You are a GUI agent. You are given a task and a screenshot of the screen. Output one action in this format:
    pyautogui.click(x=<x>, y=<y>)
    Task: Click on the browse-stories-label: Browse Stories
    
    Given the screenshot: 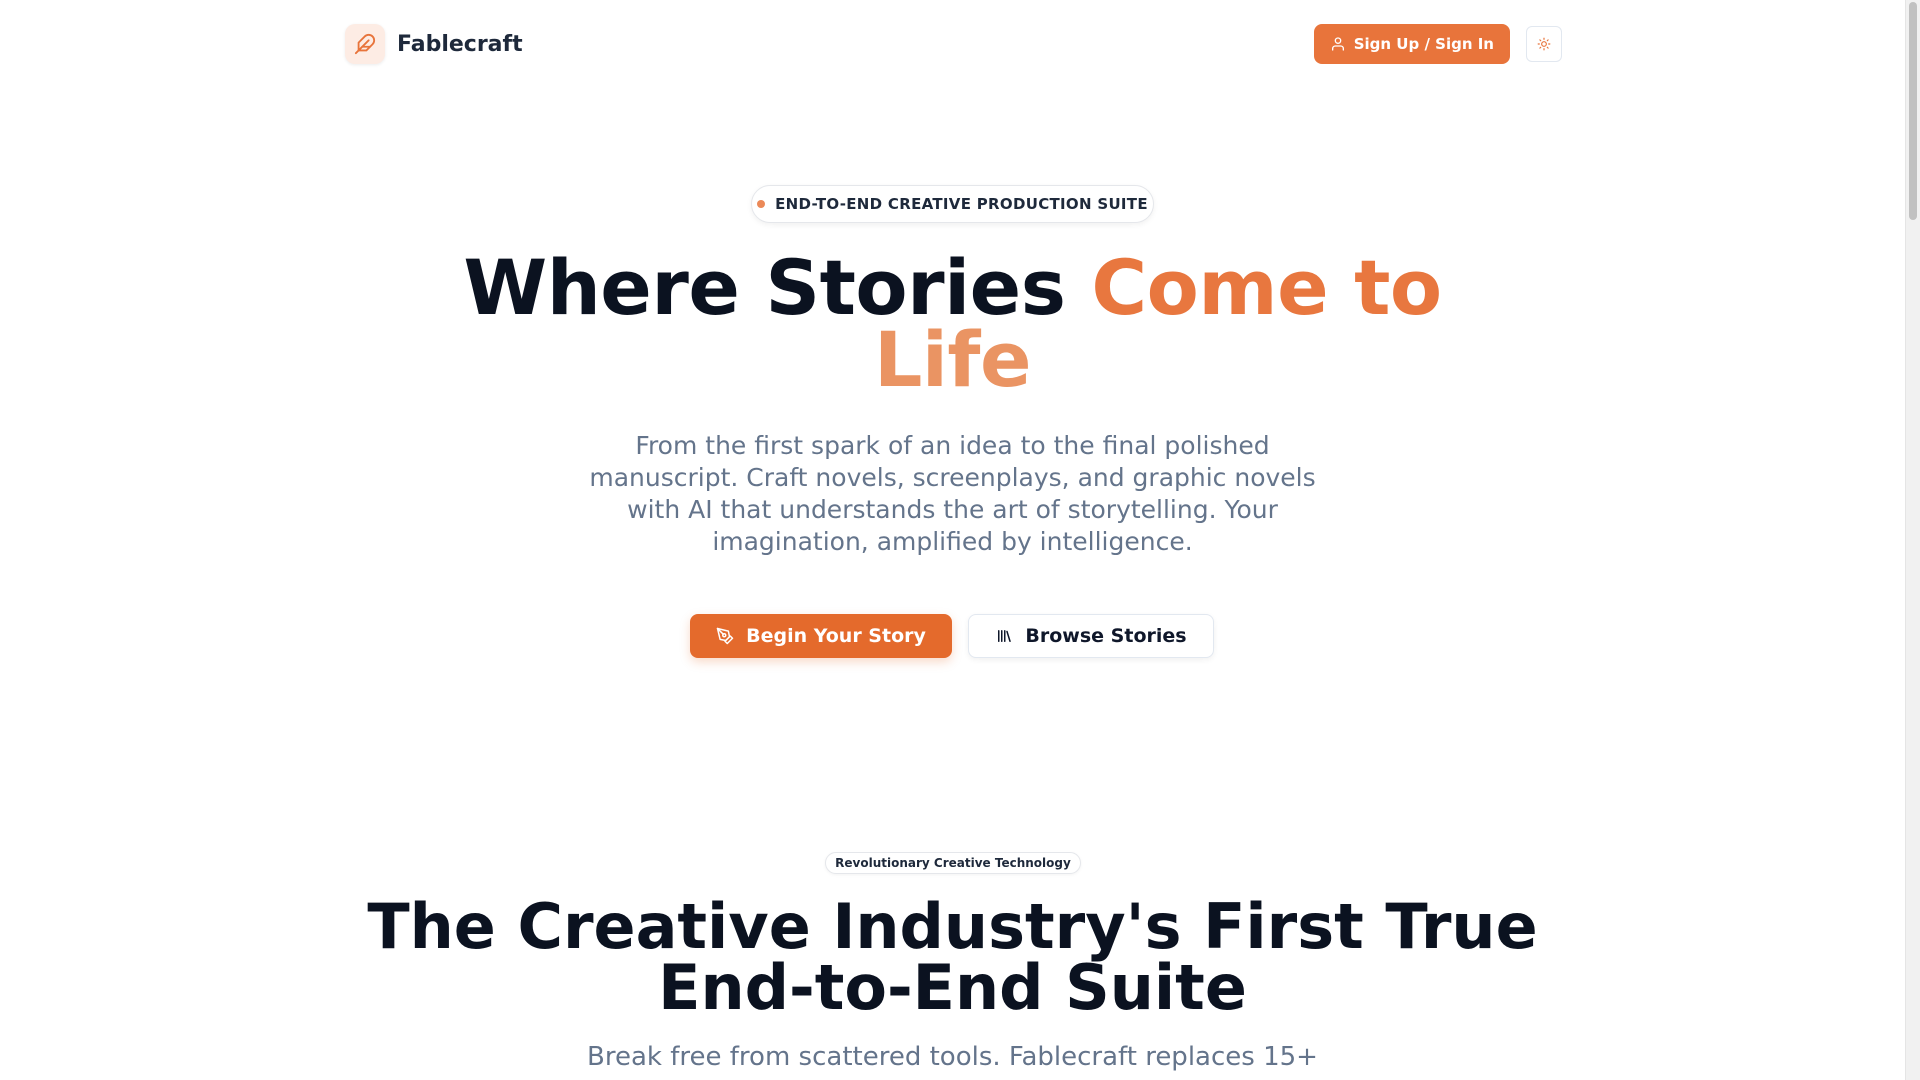 What is the action you would take?
    pyautogui.click(x=1106, y=636)
    